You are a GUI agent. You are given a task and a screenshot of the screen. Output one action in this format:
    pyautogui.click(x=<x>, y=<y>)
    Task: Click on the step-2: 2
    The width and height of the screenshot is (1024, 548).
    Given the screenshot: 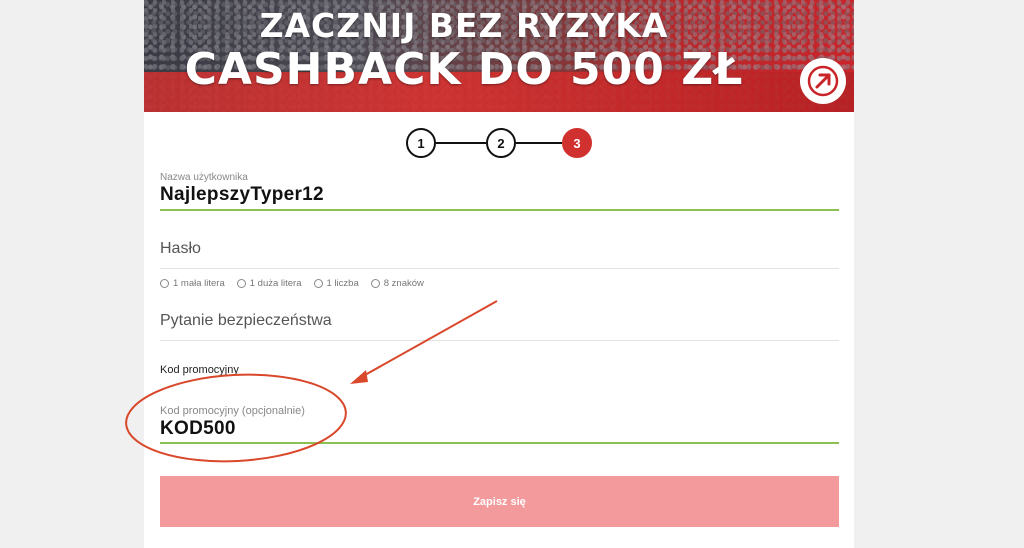 What is the action you would take?
    pyautogui.click(x=501, y=143)
    